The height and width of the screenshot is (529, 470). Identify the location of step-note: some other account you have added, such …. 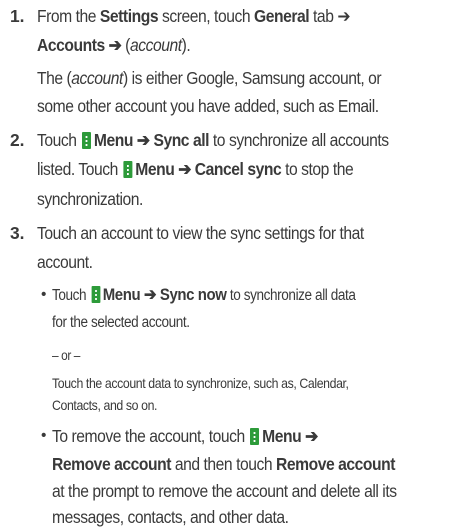
(208, 106).